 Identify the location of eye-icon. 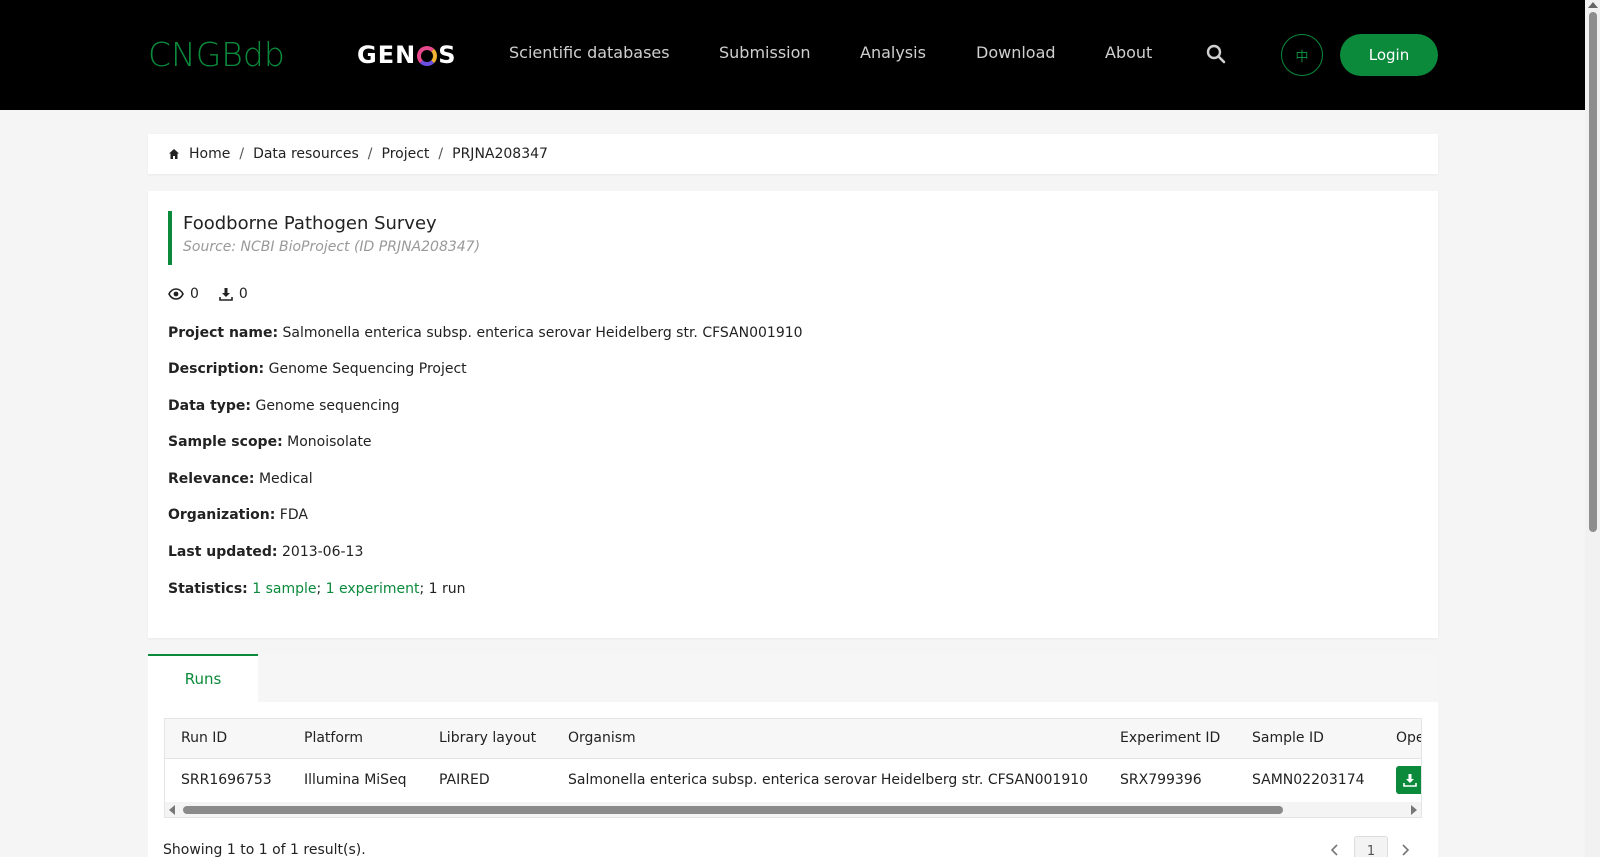
(176, 294).